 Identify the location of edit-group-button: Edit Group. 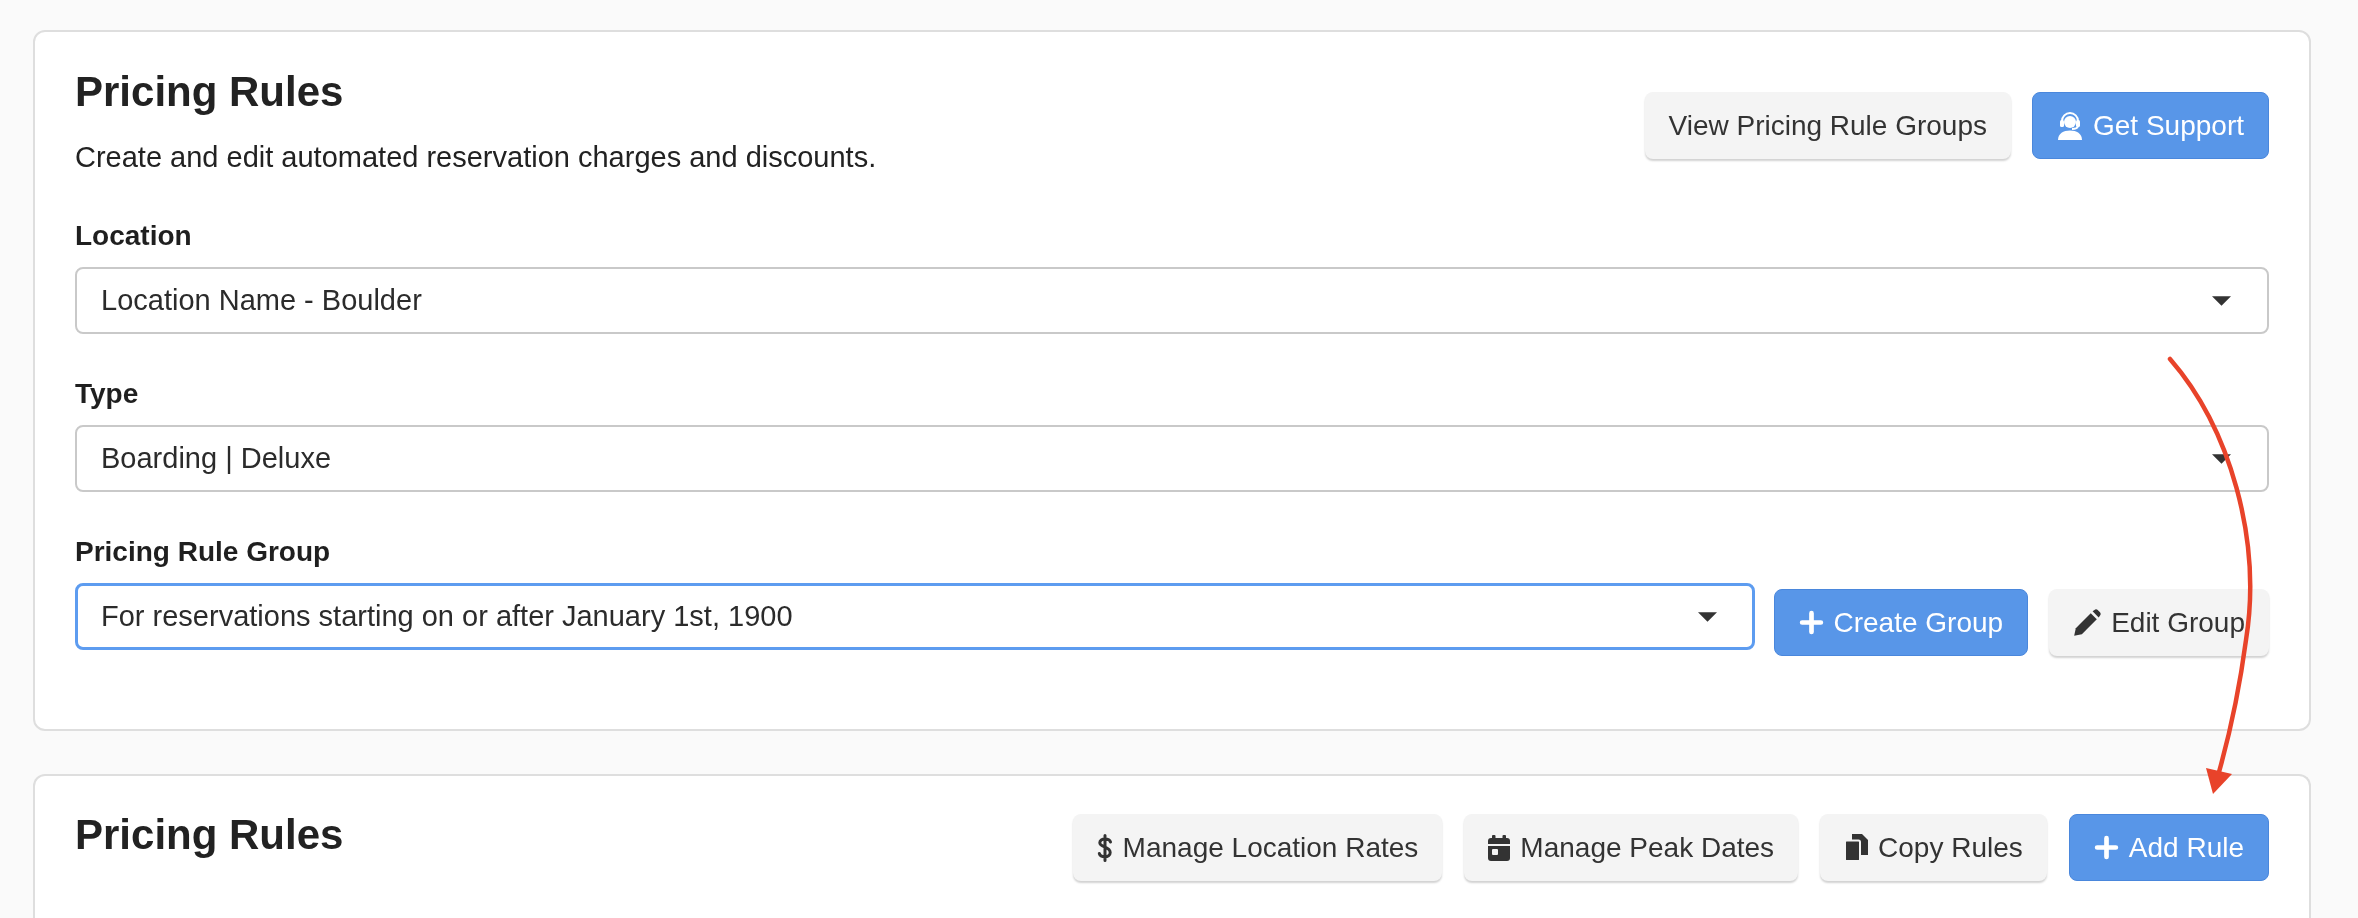
(2159, 622).